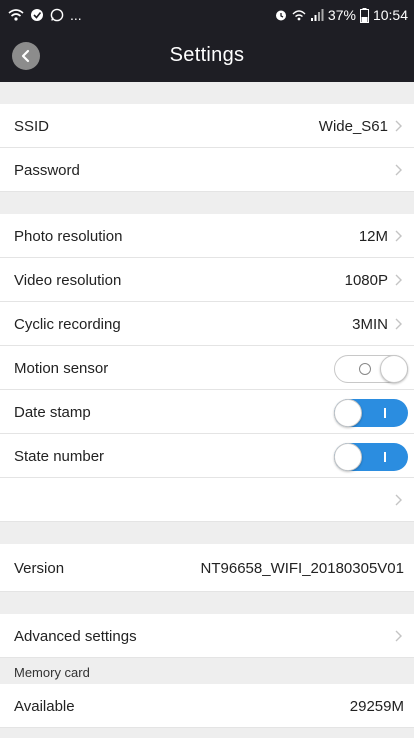 This screenshot has height=738, width=414. I want to click on video-resolution-row: Video resolution 1080P, so click(207, 280).